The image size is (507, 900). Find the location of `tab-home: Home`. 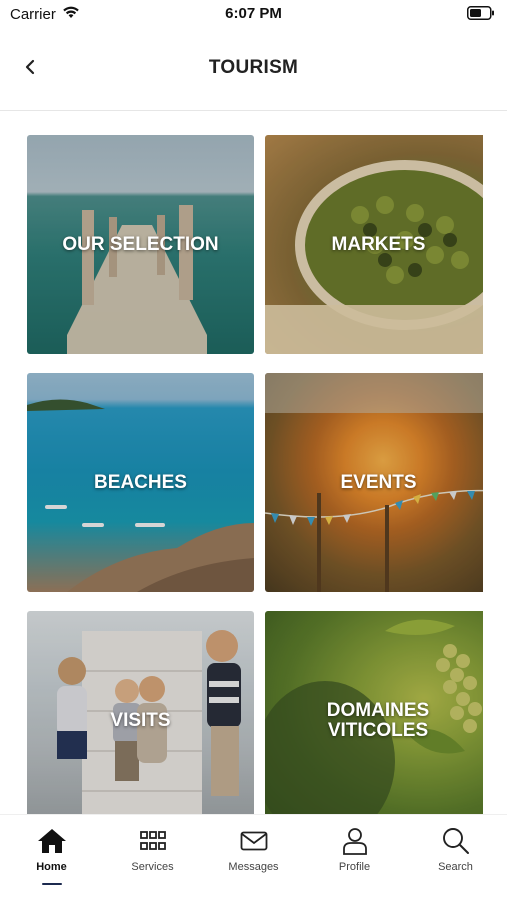

tab-home: Home is located at coordinates (51, 857).